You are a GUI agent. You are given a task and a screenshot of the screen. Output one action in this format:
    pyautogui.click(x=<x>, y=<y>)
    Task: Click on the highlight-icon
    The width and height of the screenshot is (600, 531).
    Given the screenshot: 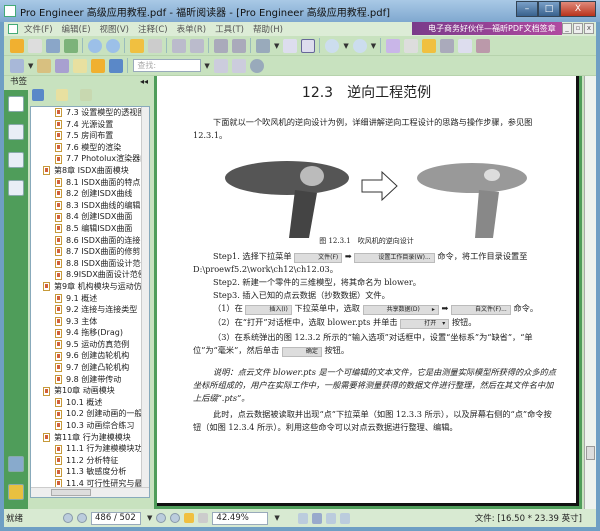 What is the action you would take?
    pyautogui.click(x=62, y=65)
    